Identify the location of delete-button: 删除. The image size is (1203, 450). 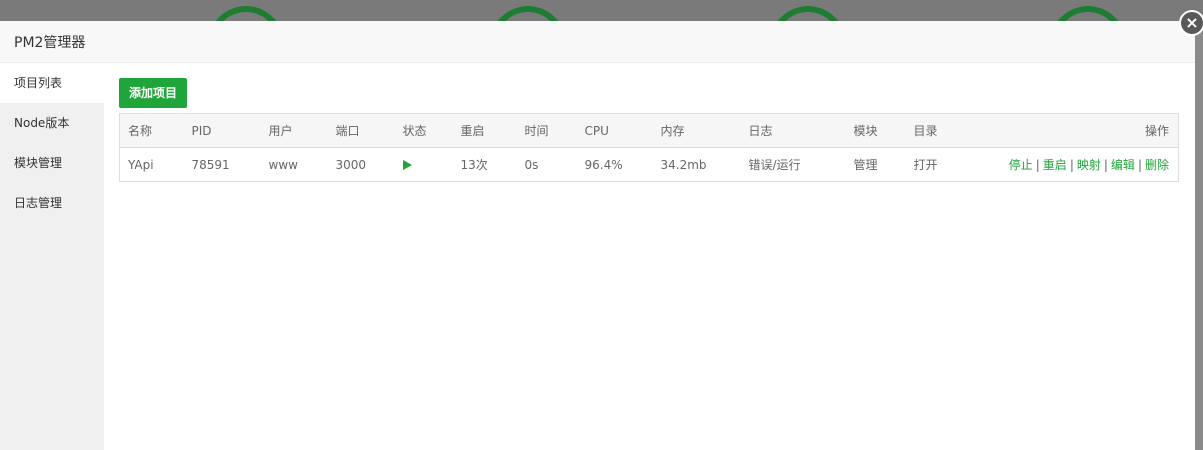
(1157, 165).